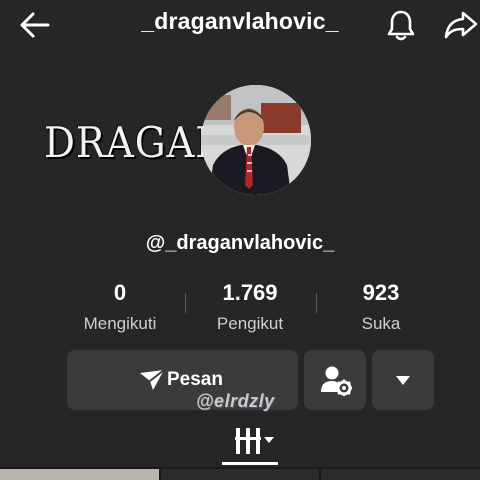 The width and height of the screenshot is (480, 480). Describe the element at coordinates (250, 307) in the screenshot. I see `stat-followers: 1.769 Pengikut` at that location.